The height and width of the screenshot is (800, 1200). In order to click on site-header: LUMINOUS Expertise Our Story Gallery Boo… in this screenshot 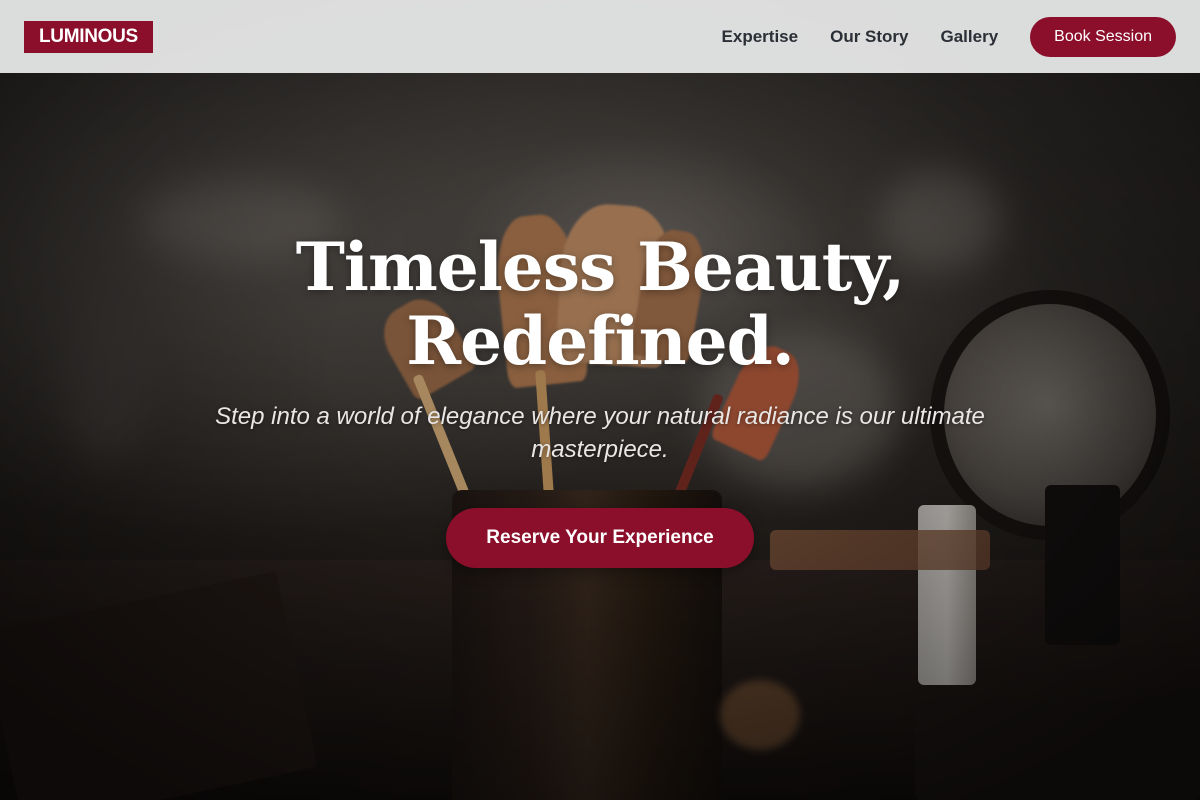, I will do `click(600, 36)`.